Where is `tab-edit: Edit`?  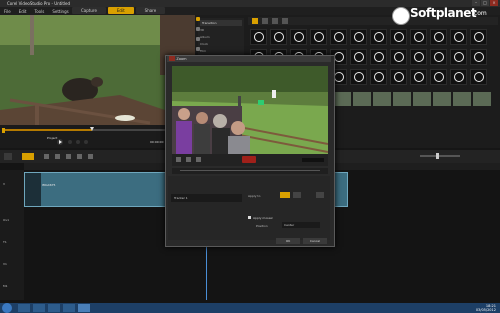
tab-edit: Edit is located at coordinates (120, 10).